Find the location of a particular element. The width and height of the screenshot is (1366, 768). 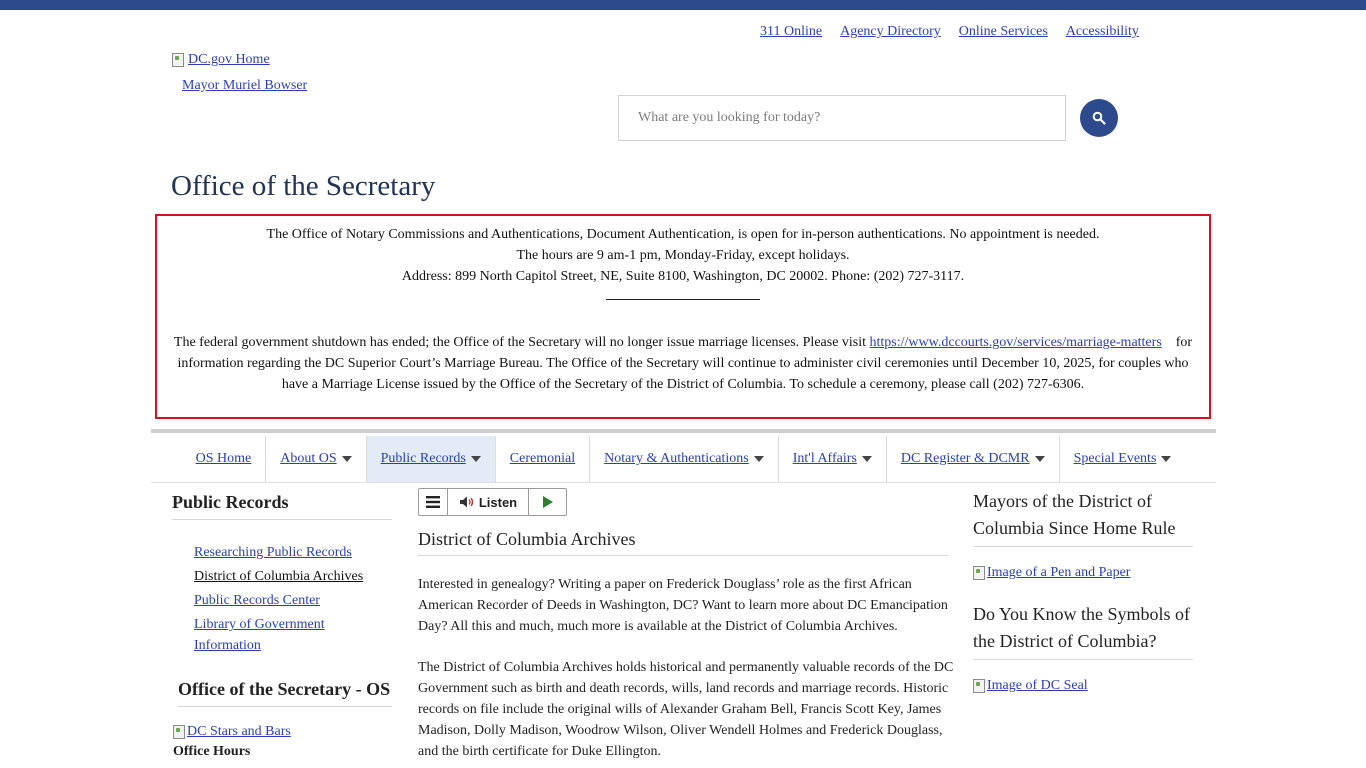

nav-special-events: Special Events is located at coordinates (1123, 459).